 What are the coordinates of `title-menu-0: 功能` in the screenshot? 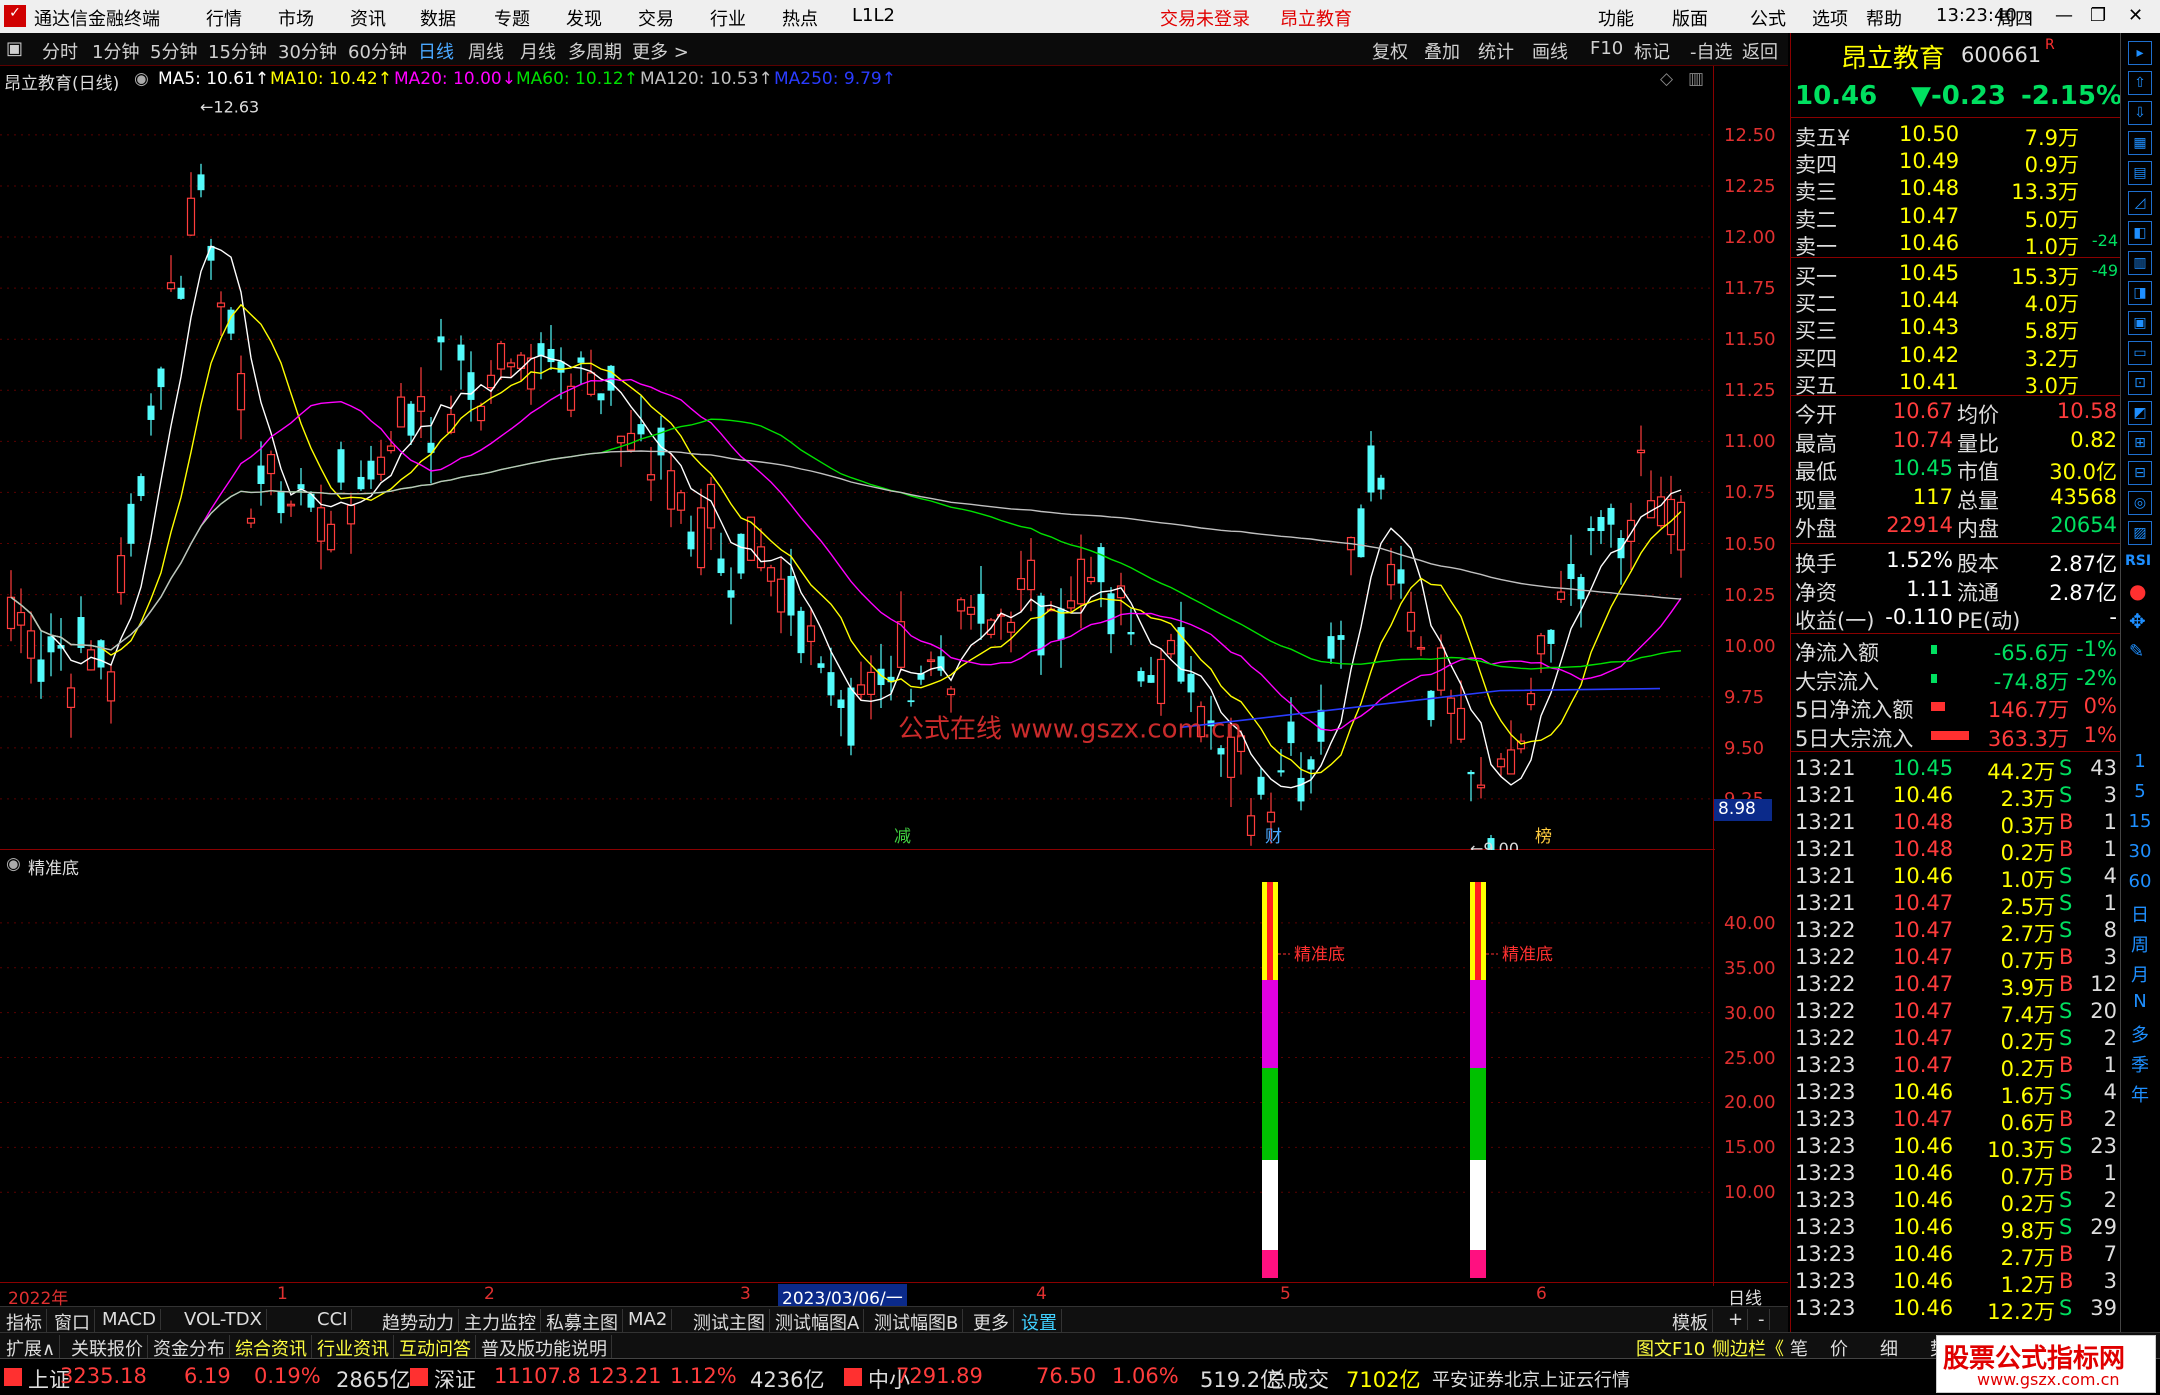 It's located at (1616, 18).